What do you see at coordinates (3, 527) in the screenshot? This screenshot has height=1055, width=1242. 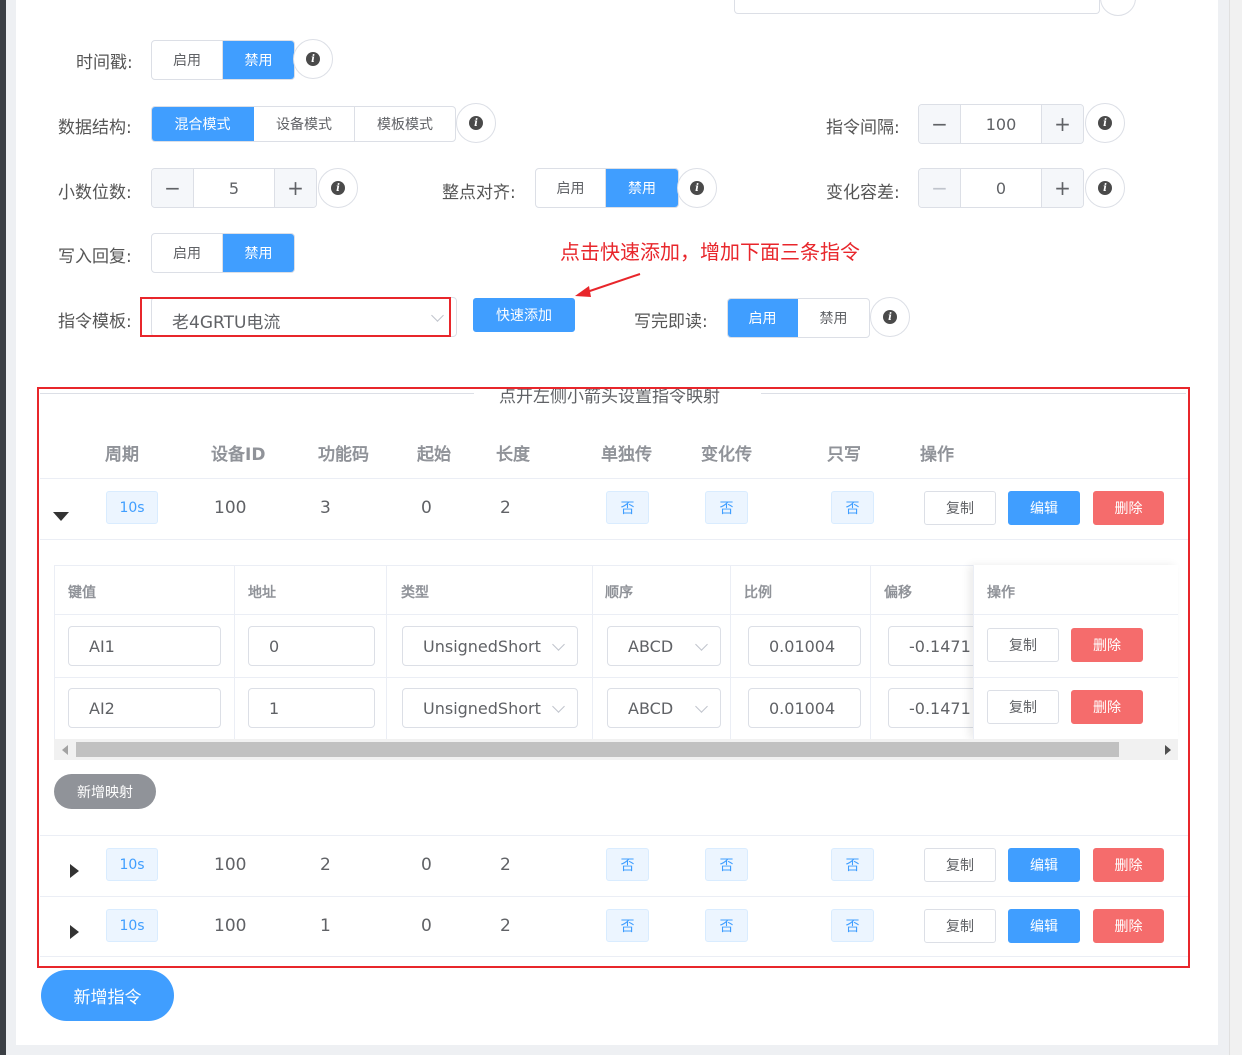 I see `window-left-edge` at bounding box center [3, 527].